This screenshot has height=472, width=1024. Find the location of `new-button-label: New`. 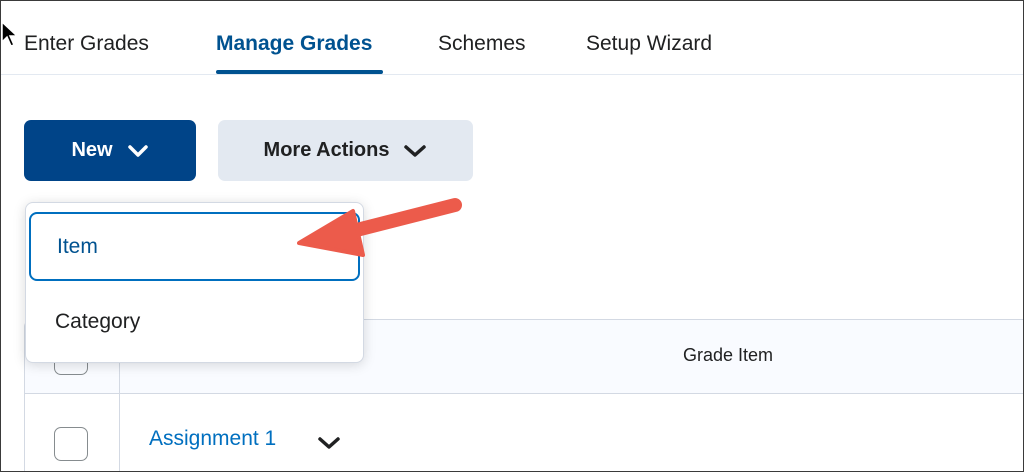

new-button-label: New is located at coordinates (92, 150).